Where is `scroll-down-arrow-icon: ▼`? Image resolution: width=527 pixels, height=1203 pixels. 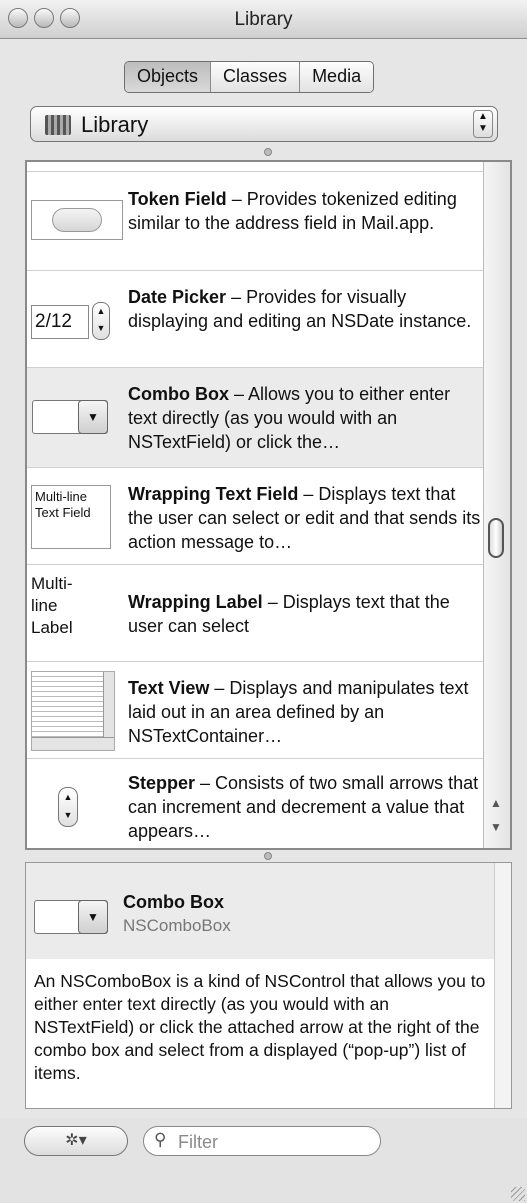
scroll-down-arrow-icon: ▼ is located at coordinates (496, 827).